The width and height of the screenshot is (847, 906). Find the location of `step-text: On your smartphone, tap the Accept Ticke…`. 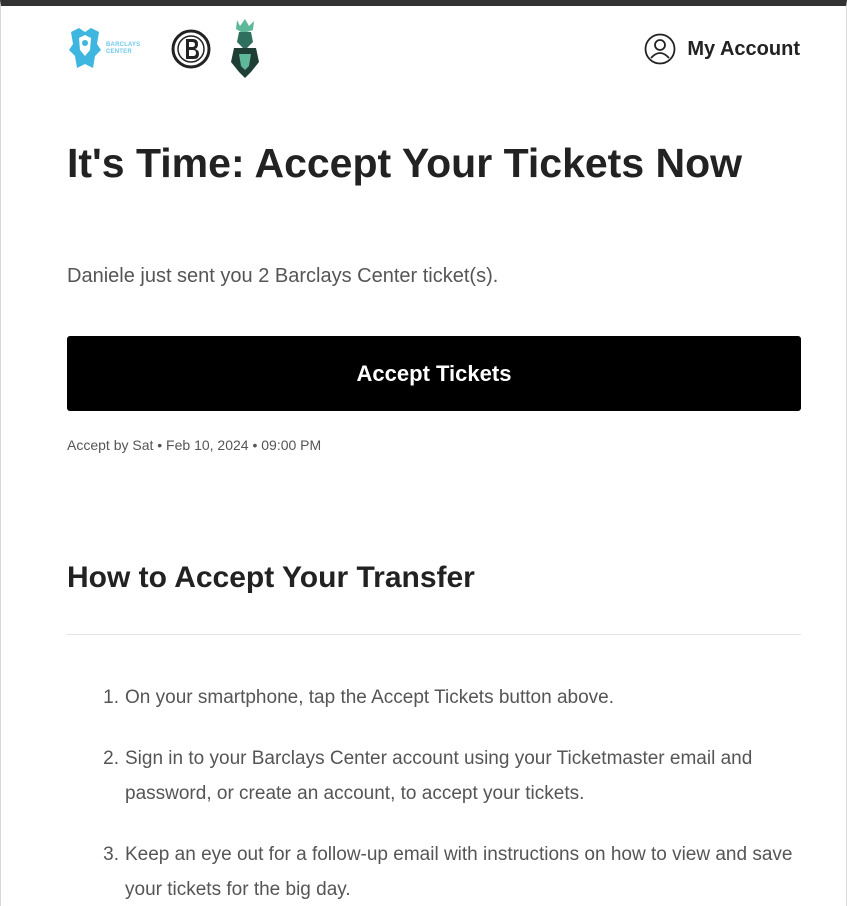

step-text: On your smartphone, tap the Accept Ticke… is located at coordinates (370, 697).